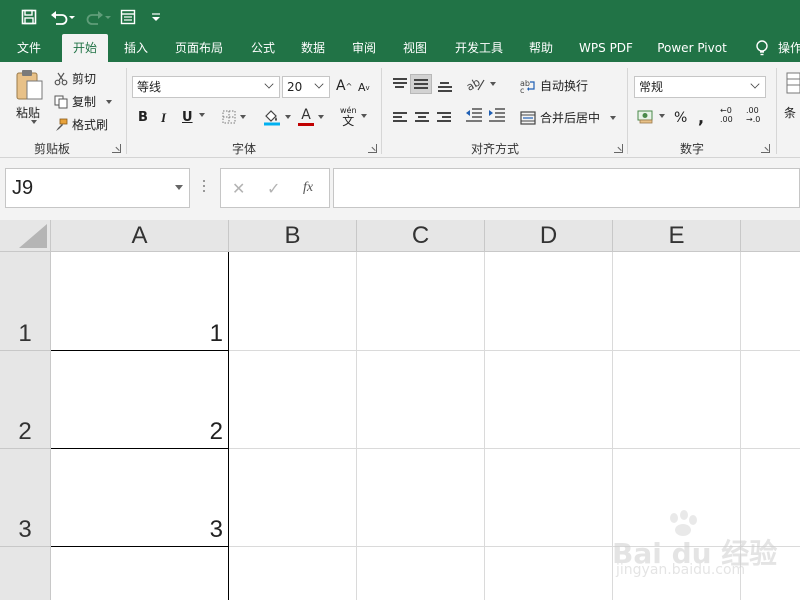  What do you see at coordinates (293, 498) in the screenshot?
I see `cell-b3` at bounding box center [293, 498].